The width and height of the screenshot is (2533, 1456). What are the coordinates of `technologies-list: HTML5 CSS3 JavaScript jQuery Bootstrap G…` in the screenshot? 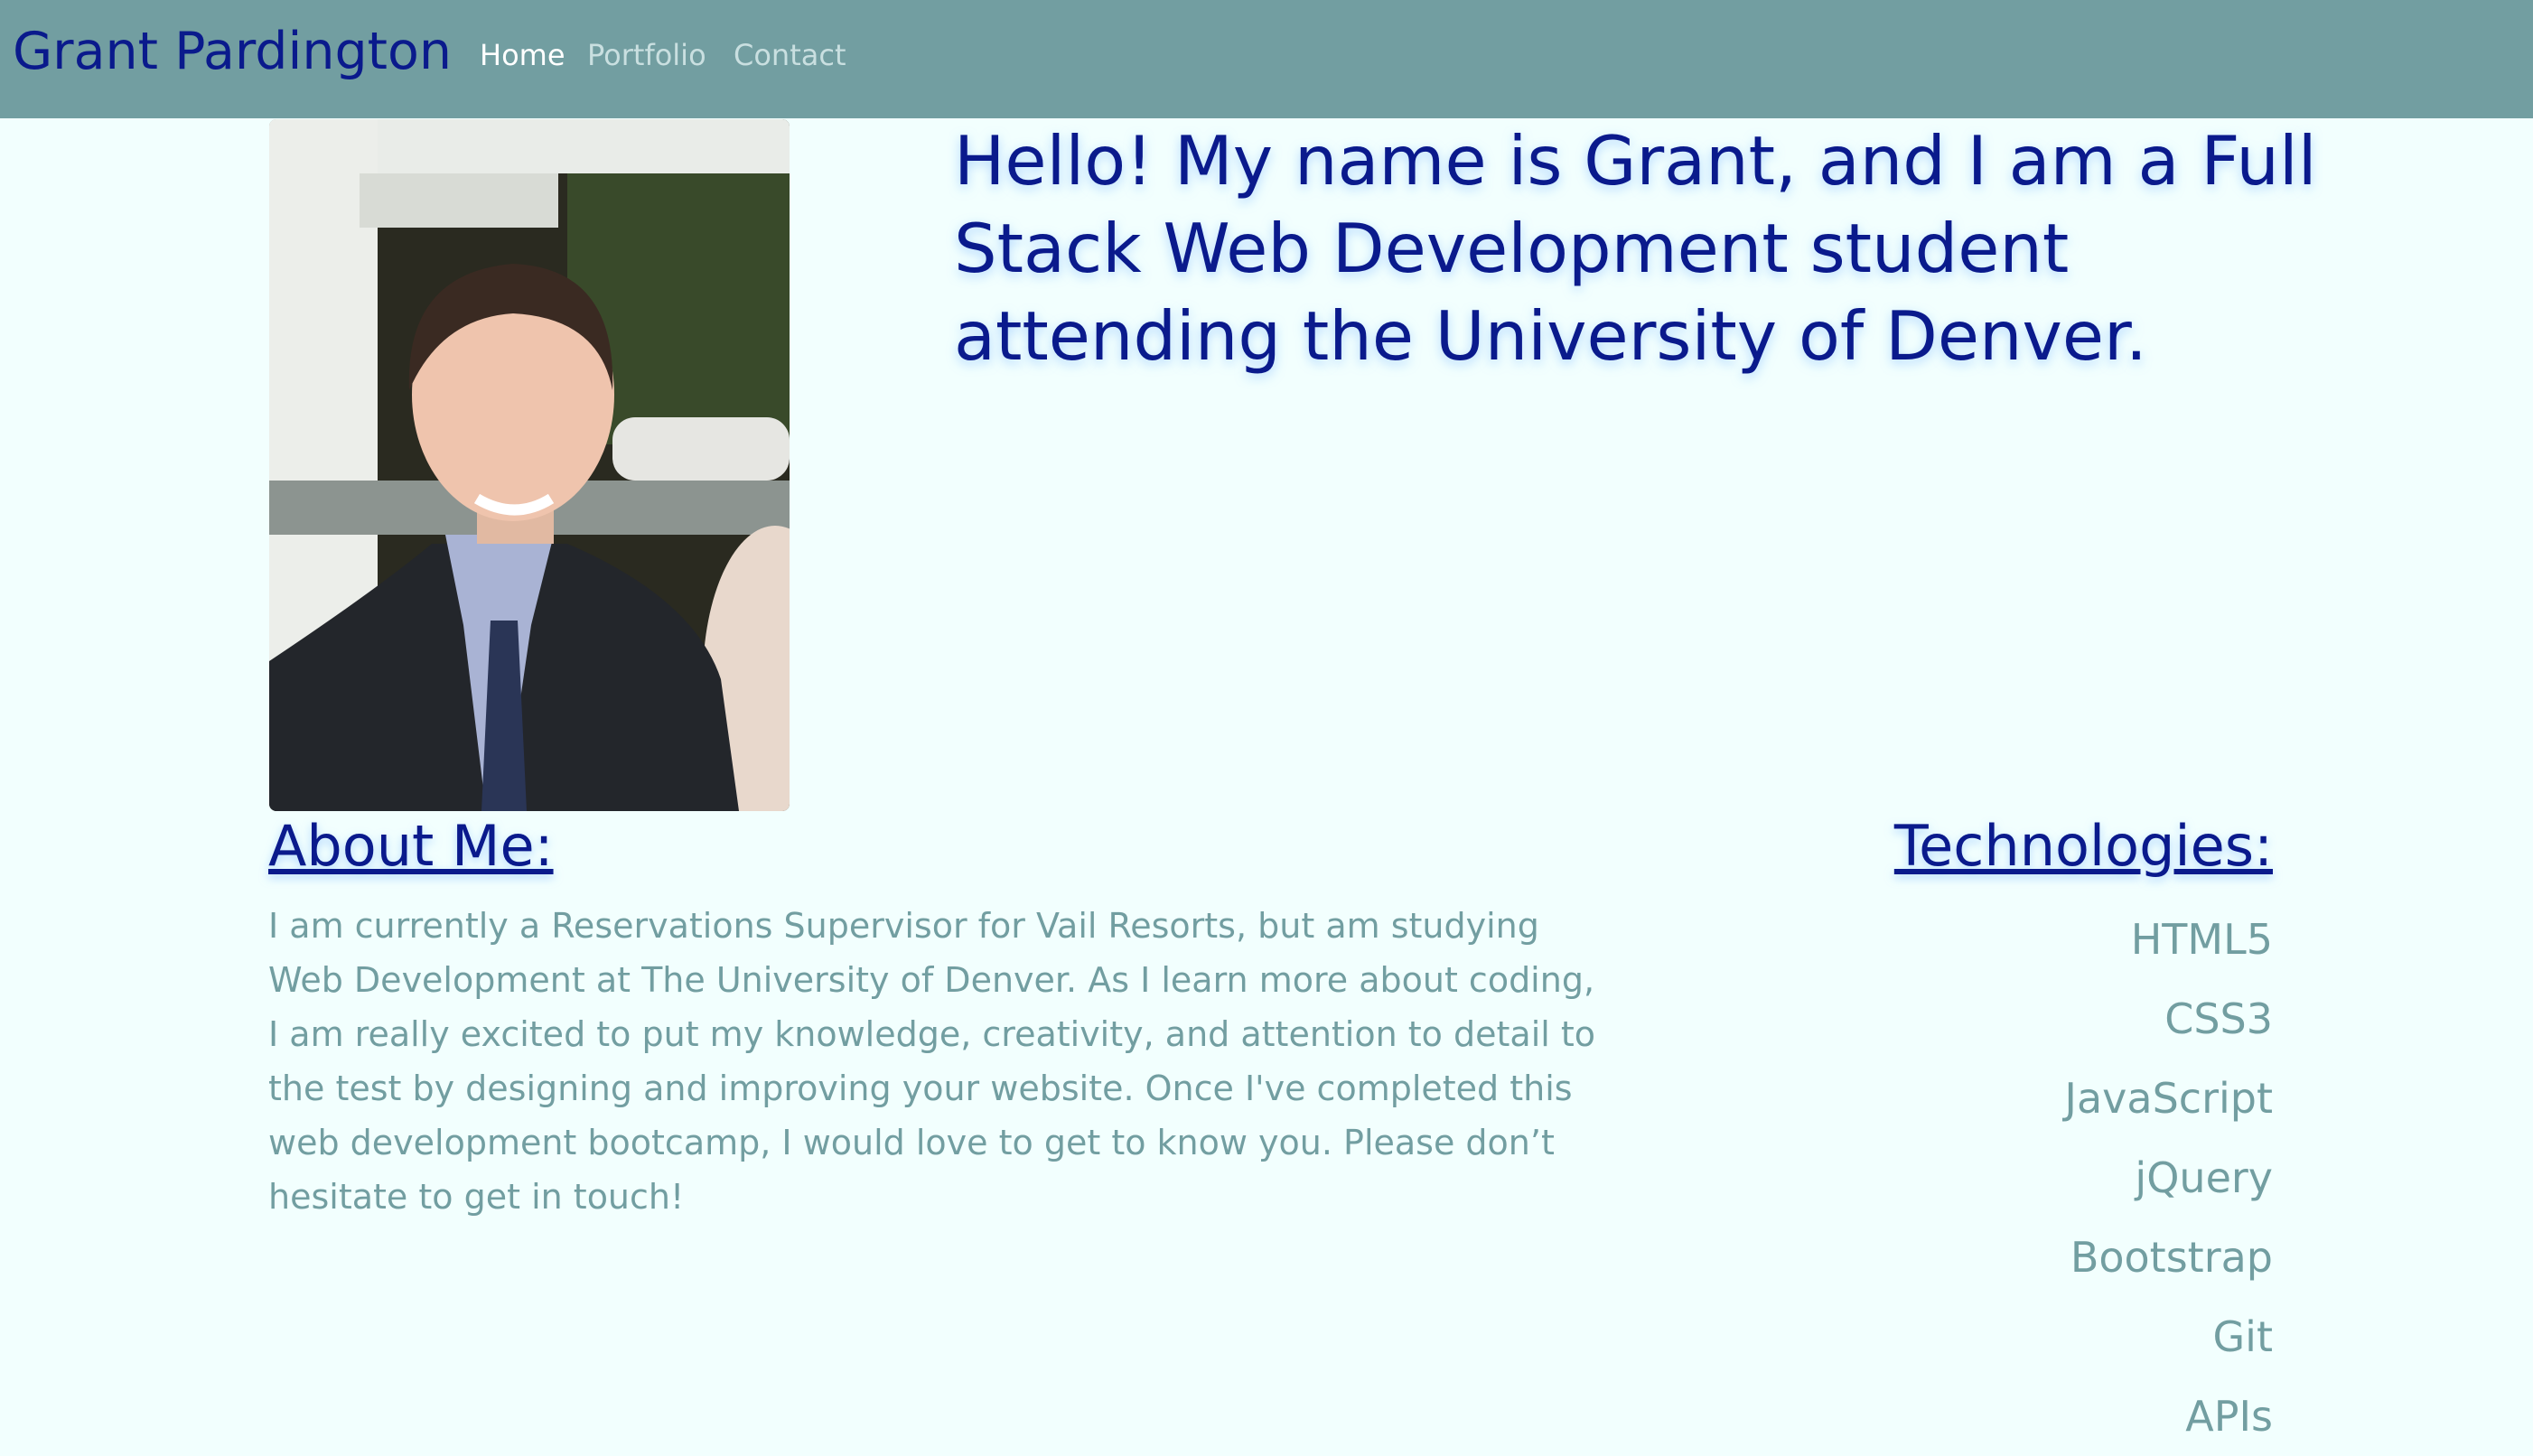 It's located at (2168, 1178).